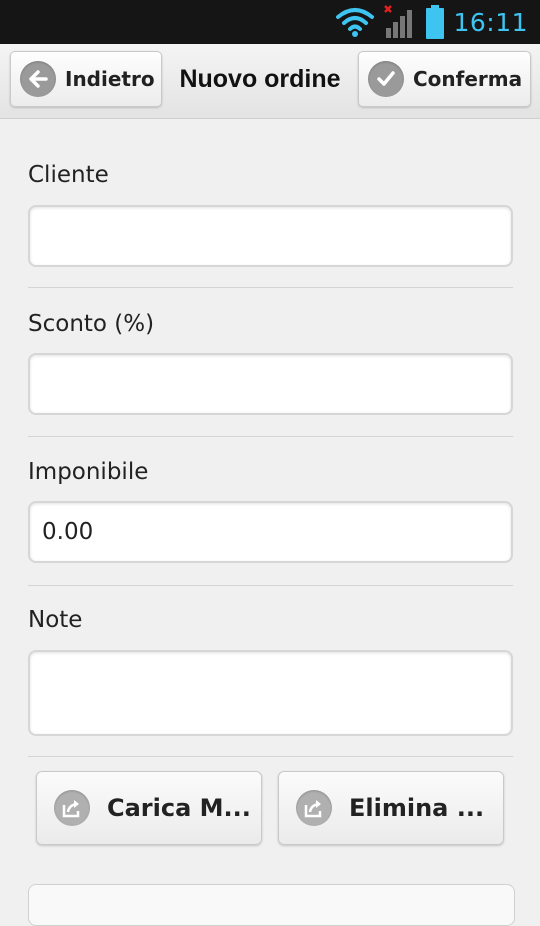  I want to click on page-title: Nuovo ordine, so click(260, 78).